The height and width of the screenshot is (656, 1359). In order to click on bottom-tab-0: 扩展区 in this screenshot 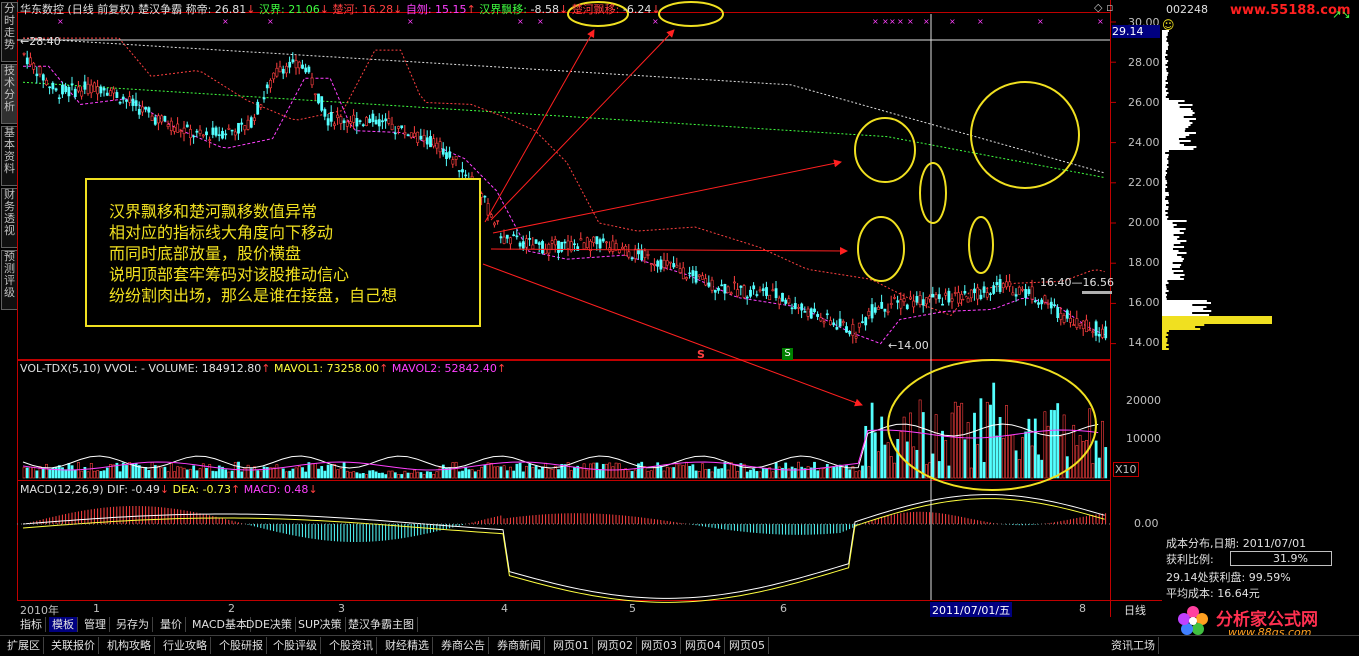, I will do `click(24, 645)`.